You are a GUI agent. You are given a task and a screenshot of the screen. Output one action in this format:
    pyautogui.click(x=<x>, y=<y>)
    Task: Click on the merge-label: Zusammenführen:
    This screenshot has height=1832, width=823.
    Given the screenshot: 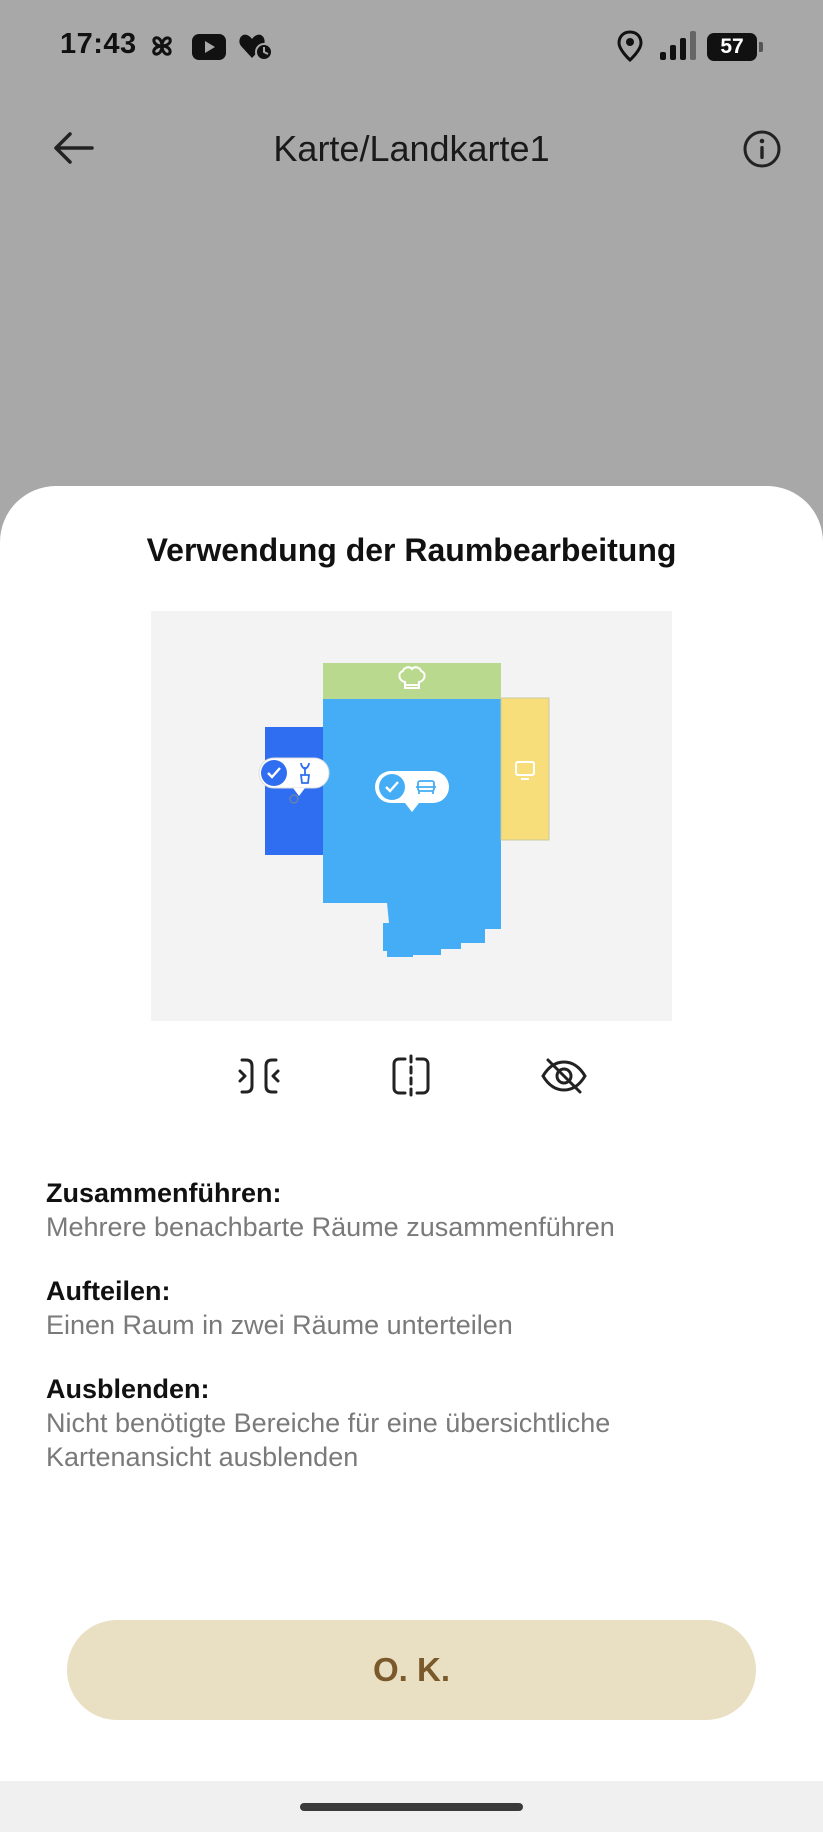 What is the action you would take?
    pyautogui.click(x=164, y=1193)
    